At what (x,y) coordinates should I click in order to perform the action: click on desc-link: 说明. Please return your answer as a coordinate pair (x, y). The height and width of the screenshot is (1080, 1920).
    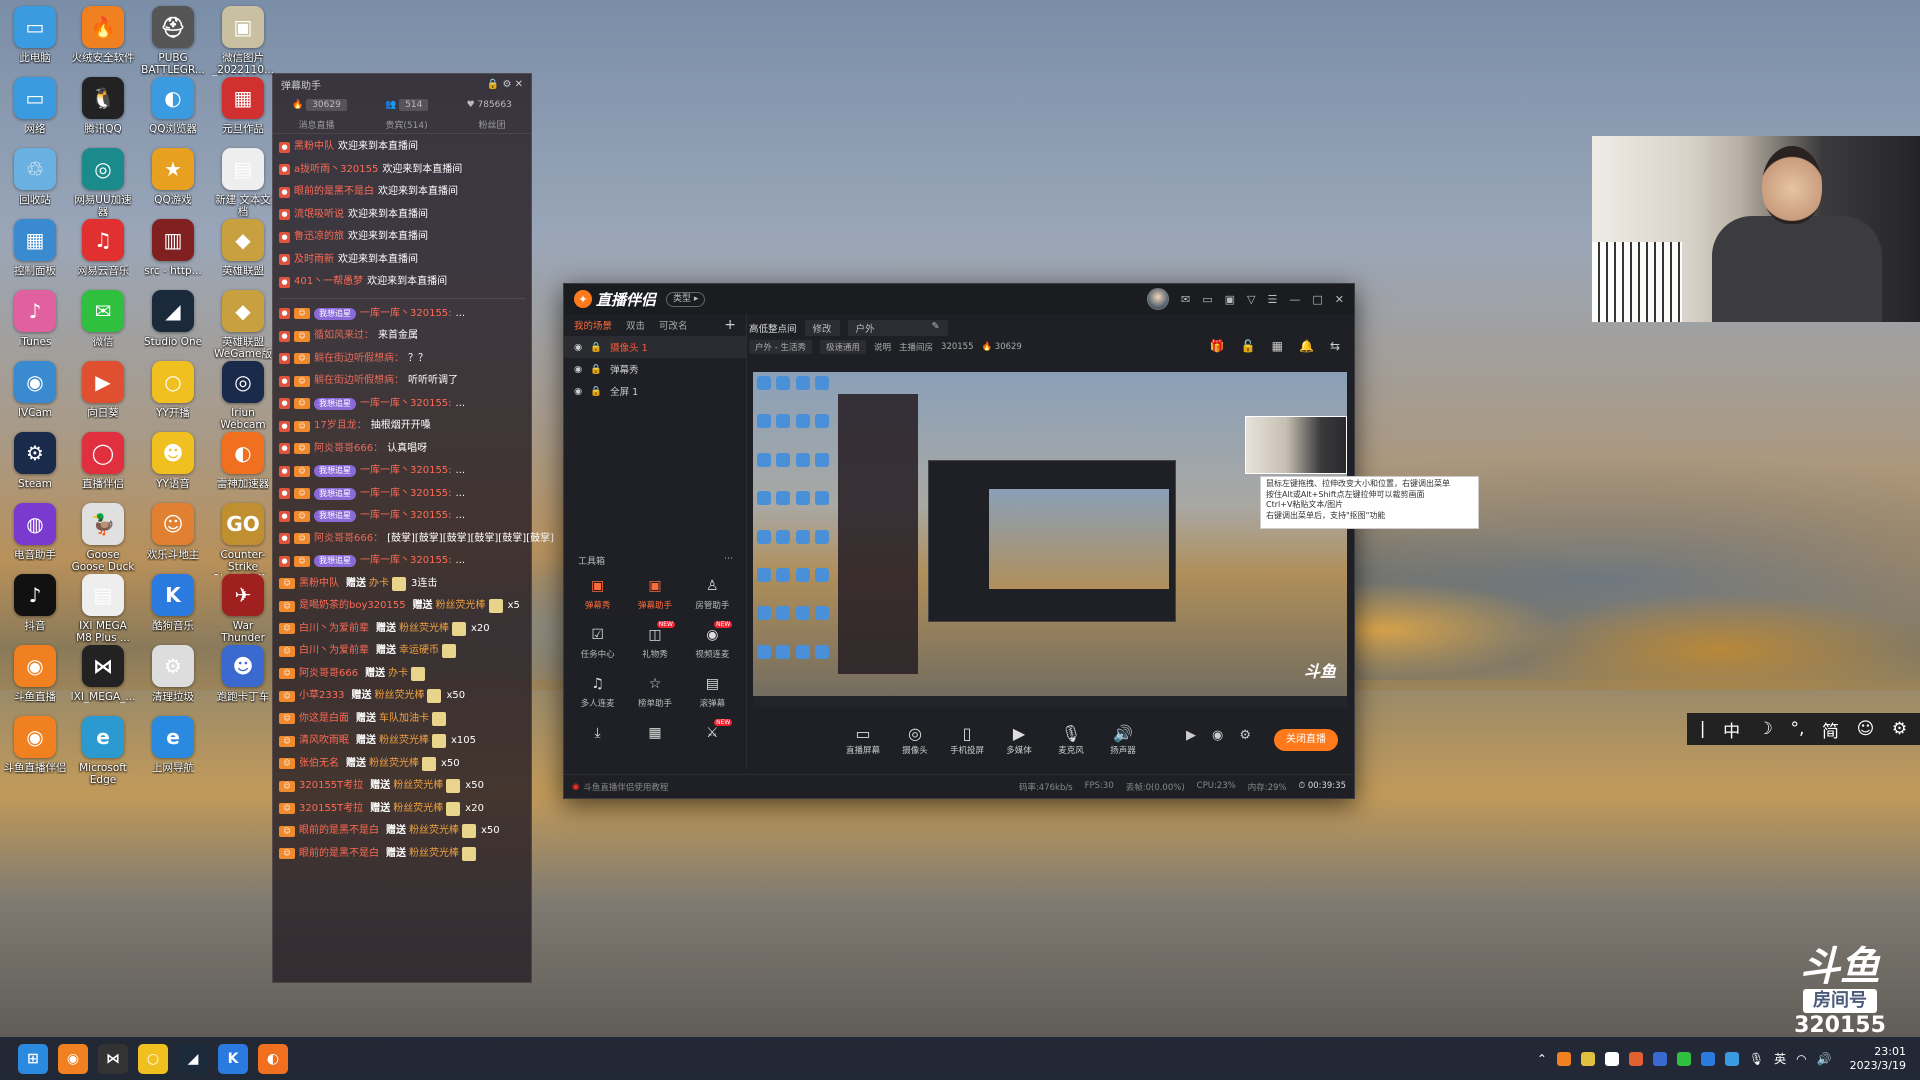
    Looking at the image, I should click on (882, 347).